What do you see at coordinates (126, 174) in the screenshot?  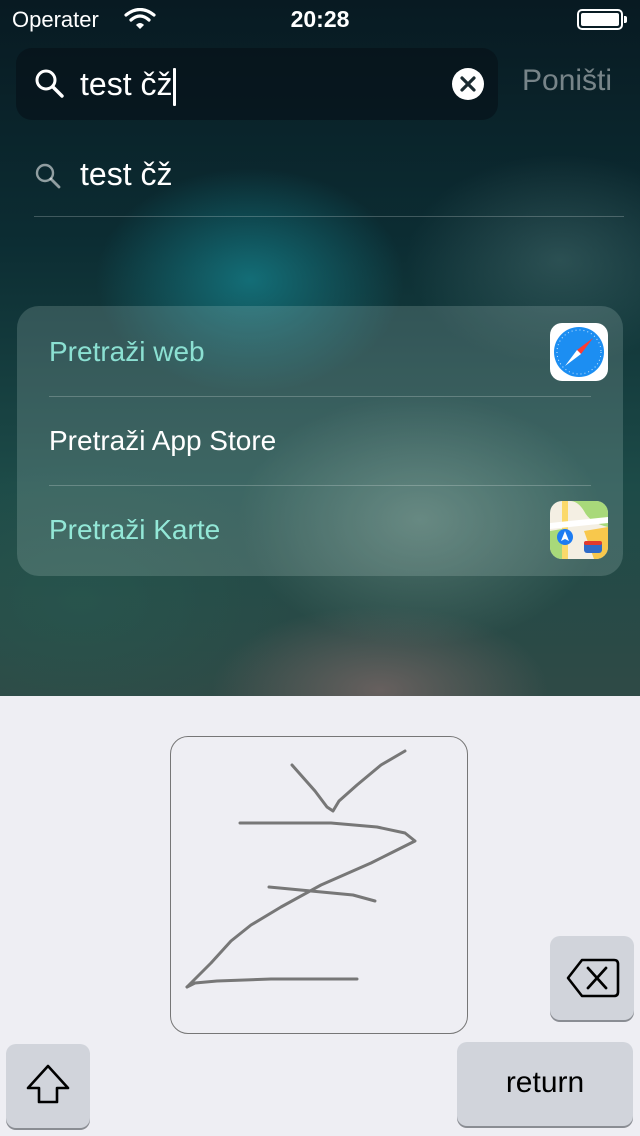 I see `suggestion-text: test čž` at bounding box center [126, 174].